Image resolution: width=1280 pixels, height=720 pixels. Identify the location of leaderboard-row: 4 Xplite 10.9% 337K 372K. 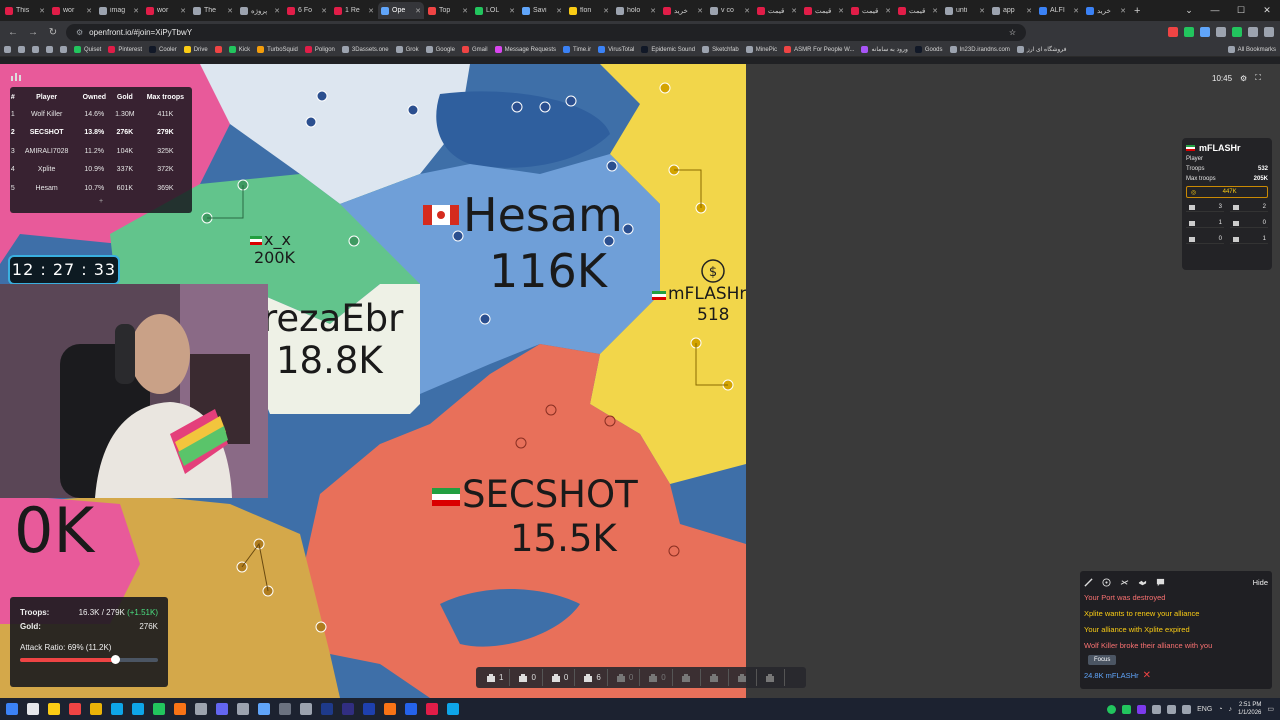
(101, 170).